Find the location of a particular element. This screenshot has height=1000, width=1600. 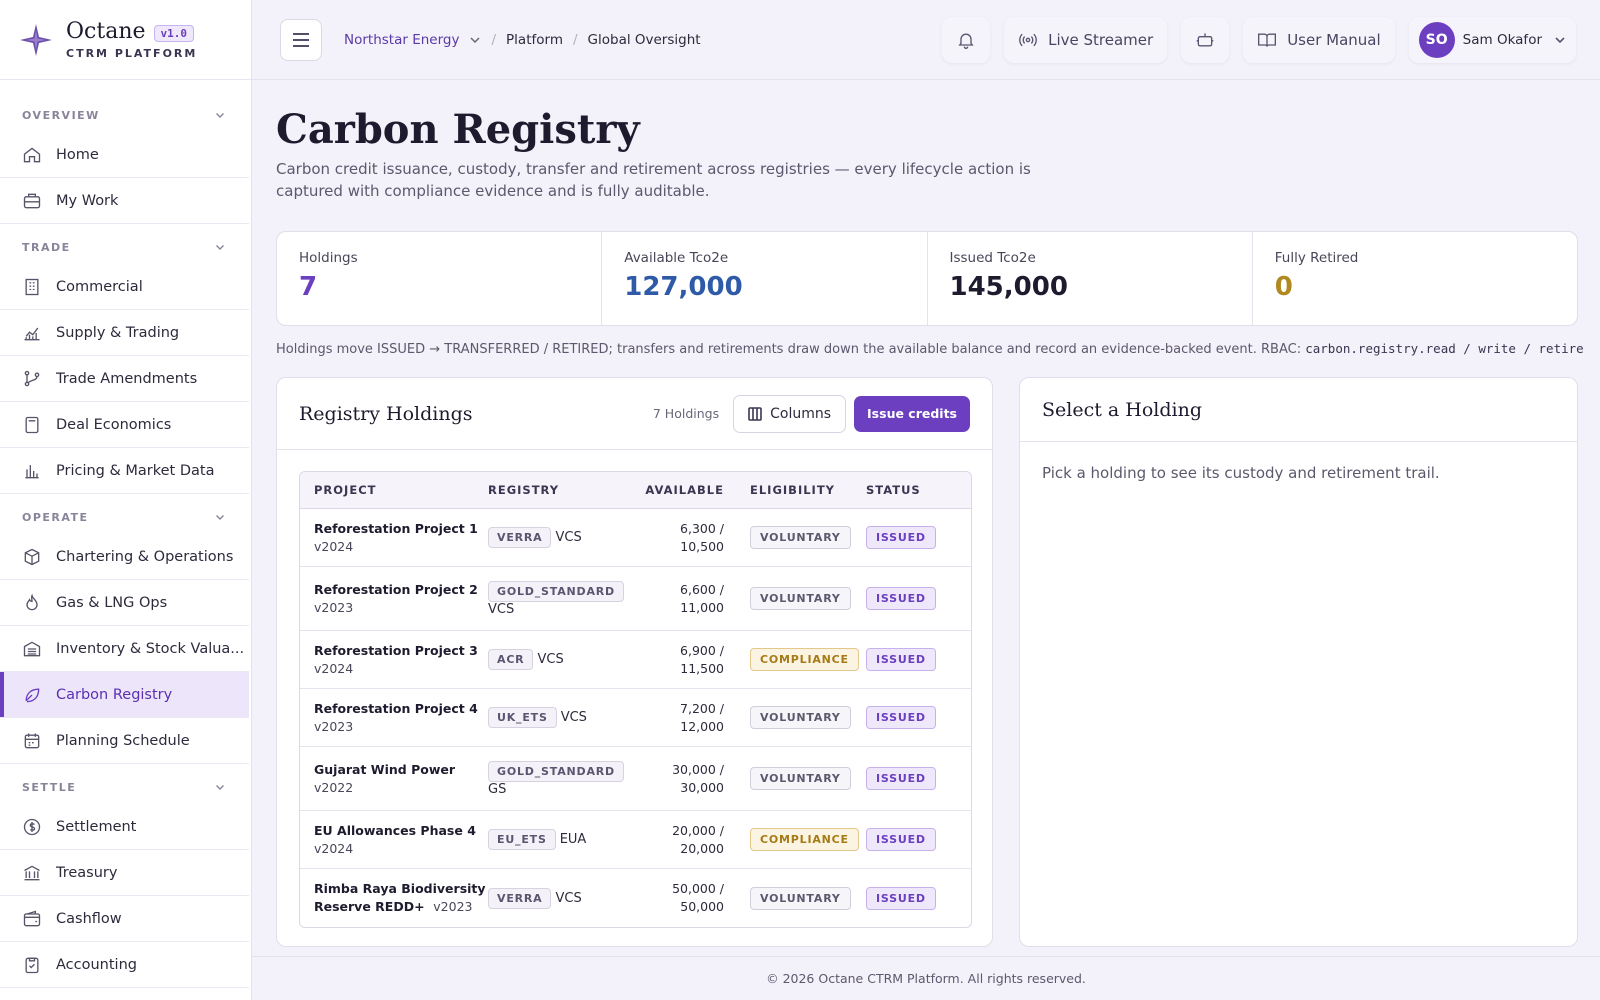

sidebar-item-commercial: Commercial is located at coordinates (124, 287).